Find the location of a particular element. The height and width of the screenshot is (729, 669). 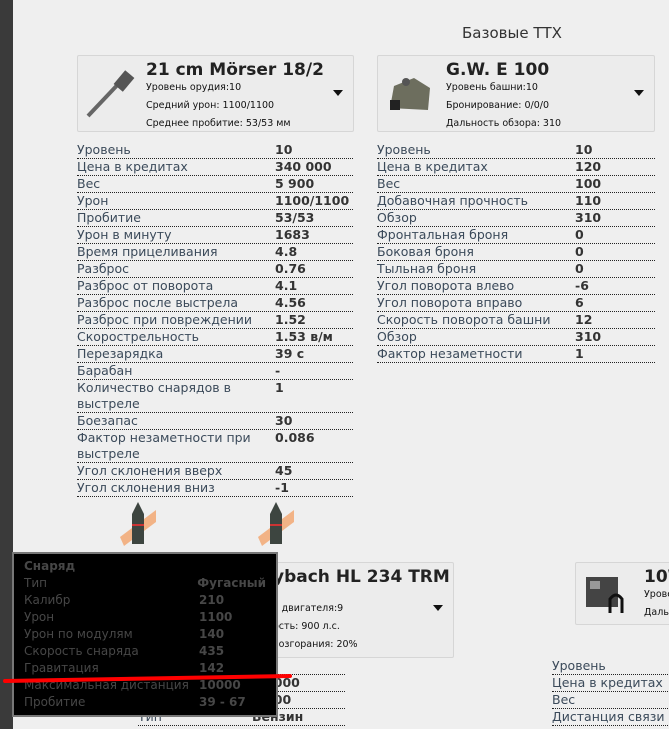

stat-label: Урон в минуту is located at coordinates (124, 234).